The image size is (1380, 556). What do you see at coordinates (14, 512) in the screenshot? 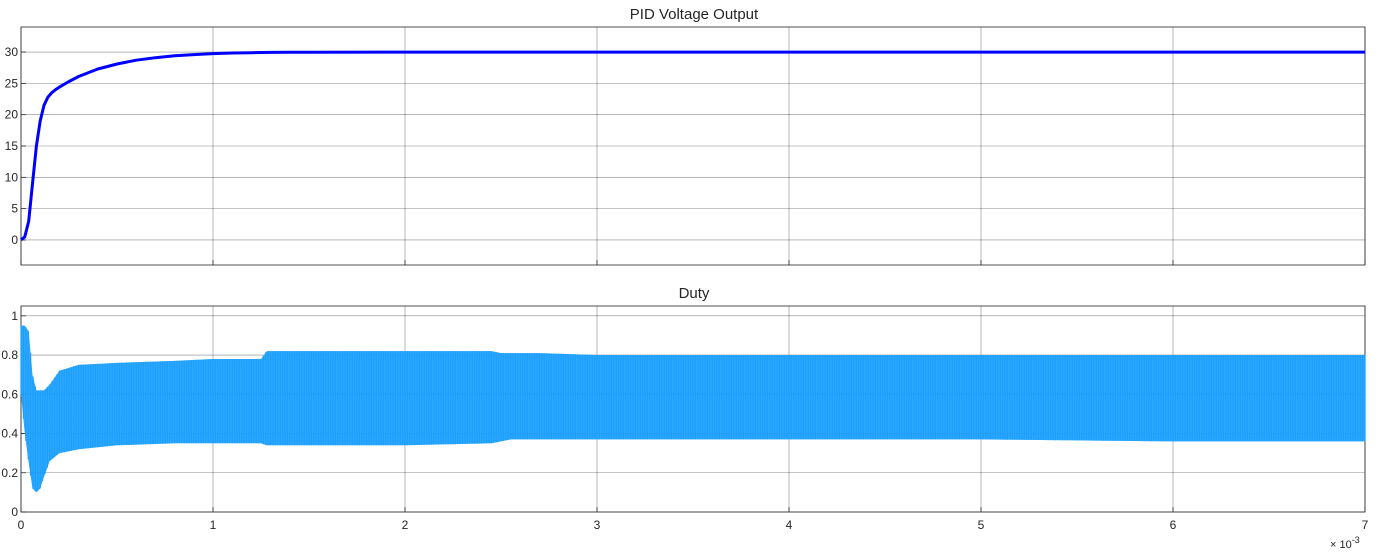
I see `bottom-y-tick-label: 0` at bounding box center [14, 512].